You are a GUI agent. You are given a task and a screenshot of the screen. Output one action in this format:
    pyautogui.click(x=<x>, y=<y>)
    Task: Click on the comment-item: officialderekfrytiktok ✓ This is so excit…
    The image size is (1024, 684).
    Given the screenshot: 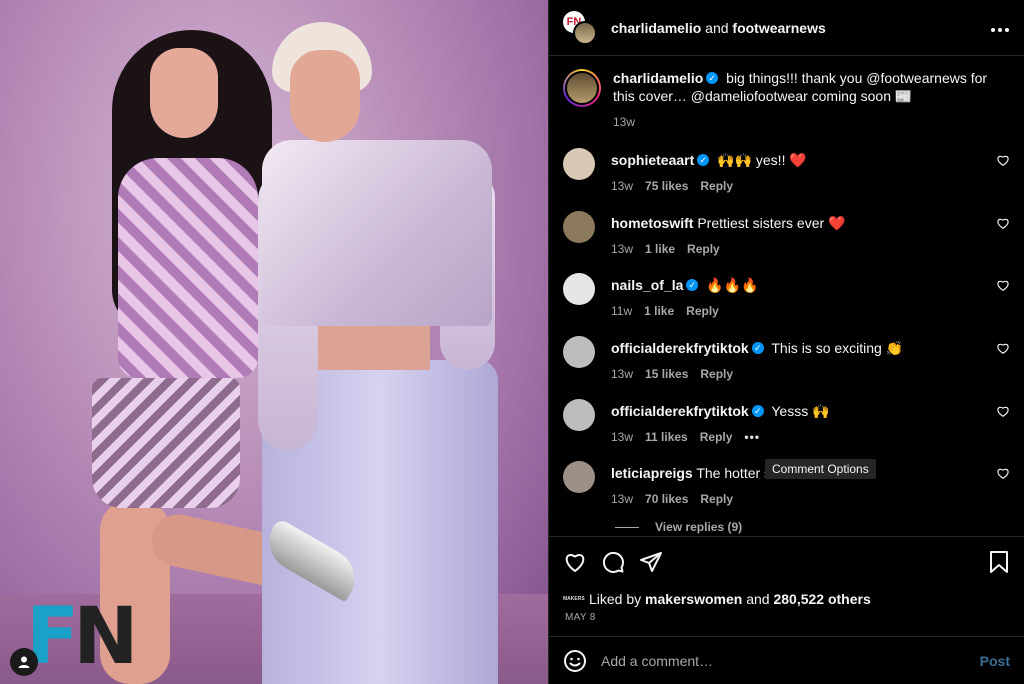 What is the action you would take?
    pyautogui.click(x=786, y=359)
    